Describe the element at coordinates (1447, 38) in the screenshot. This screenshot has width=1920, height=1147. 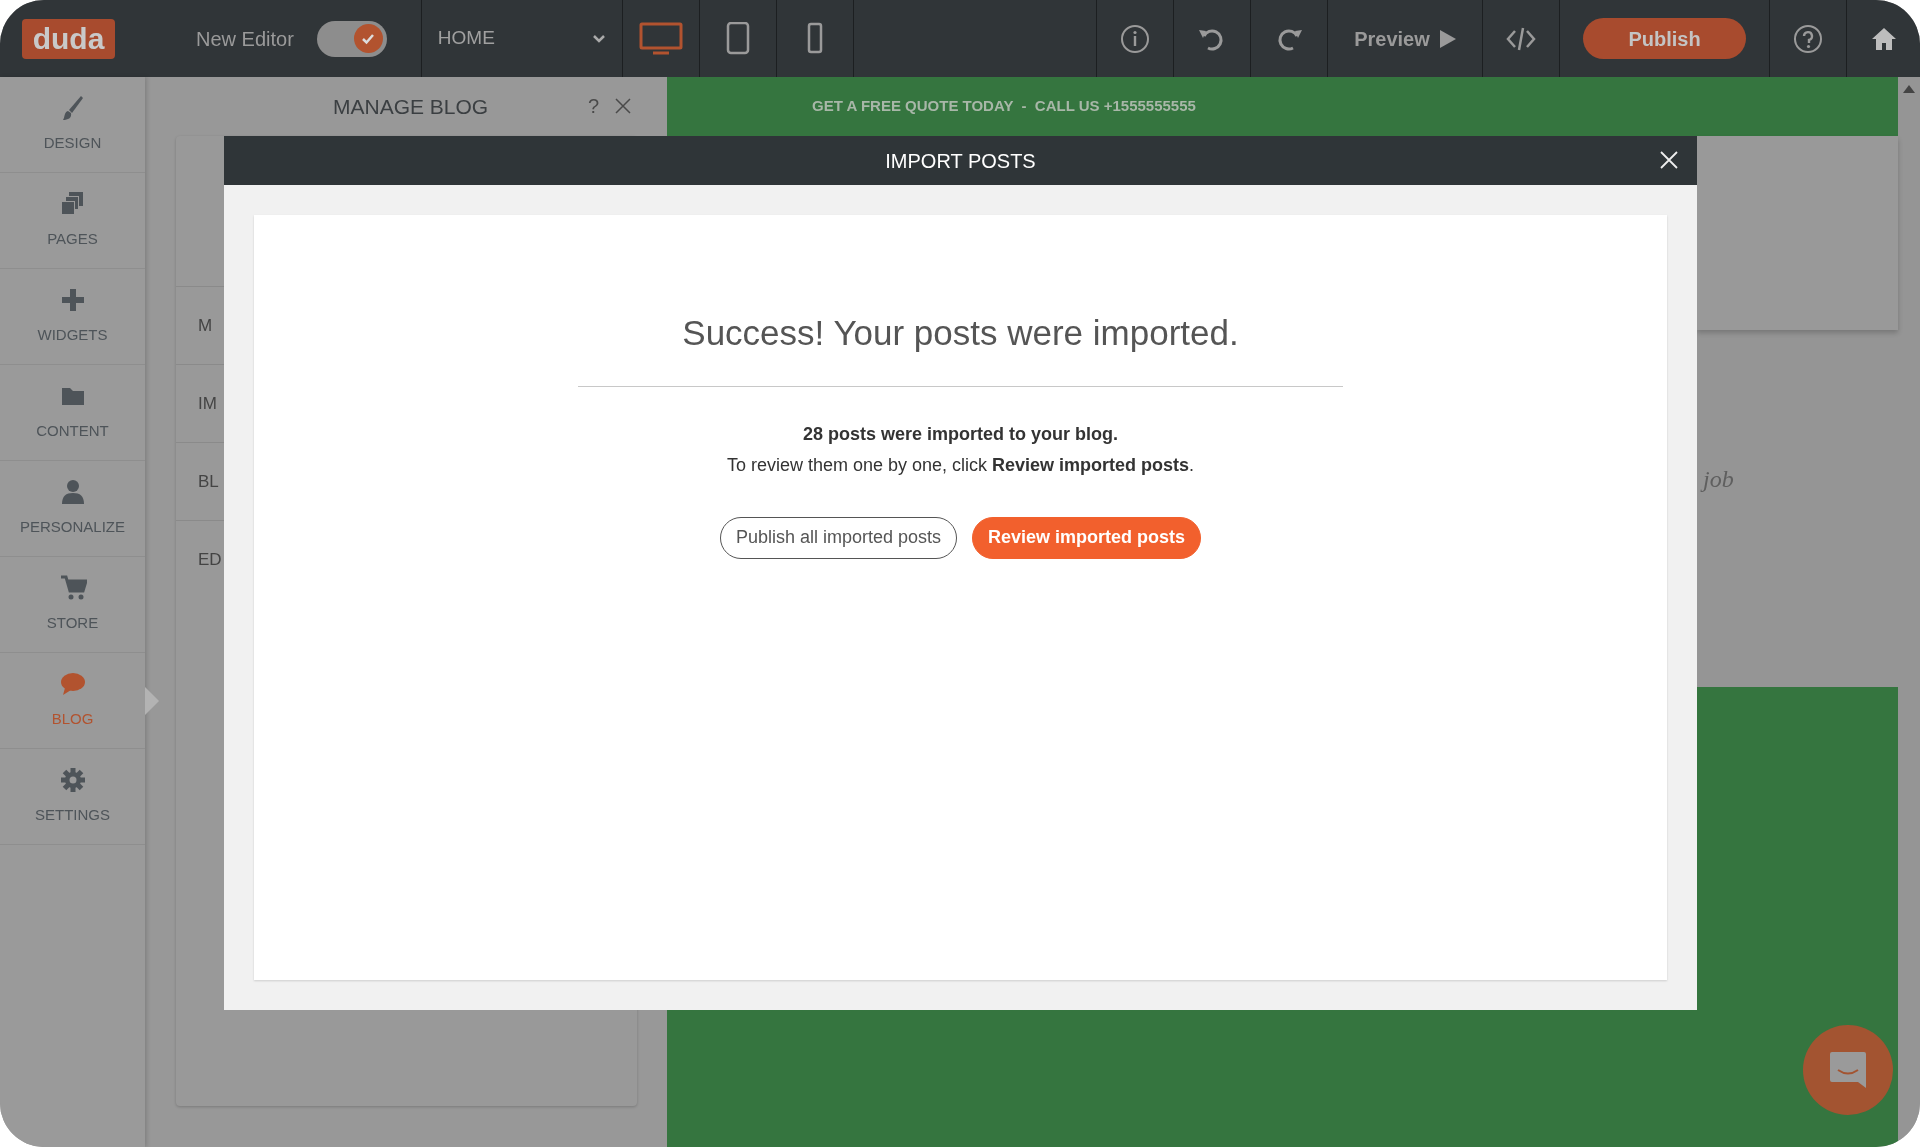
I see `play-icon` at that location.